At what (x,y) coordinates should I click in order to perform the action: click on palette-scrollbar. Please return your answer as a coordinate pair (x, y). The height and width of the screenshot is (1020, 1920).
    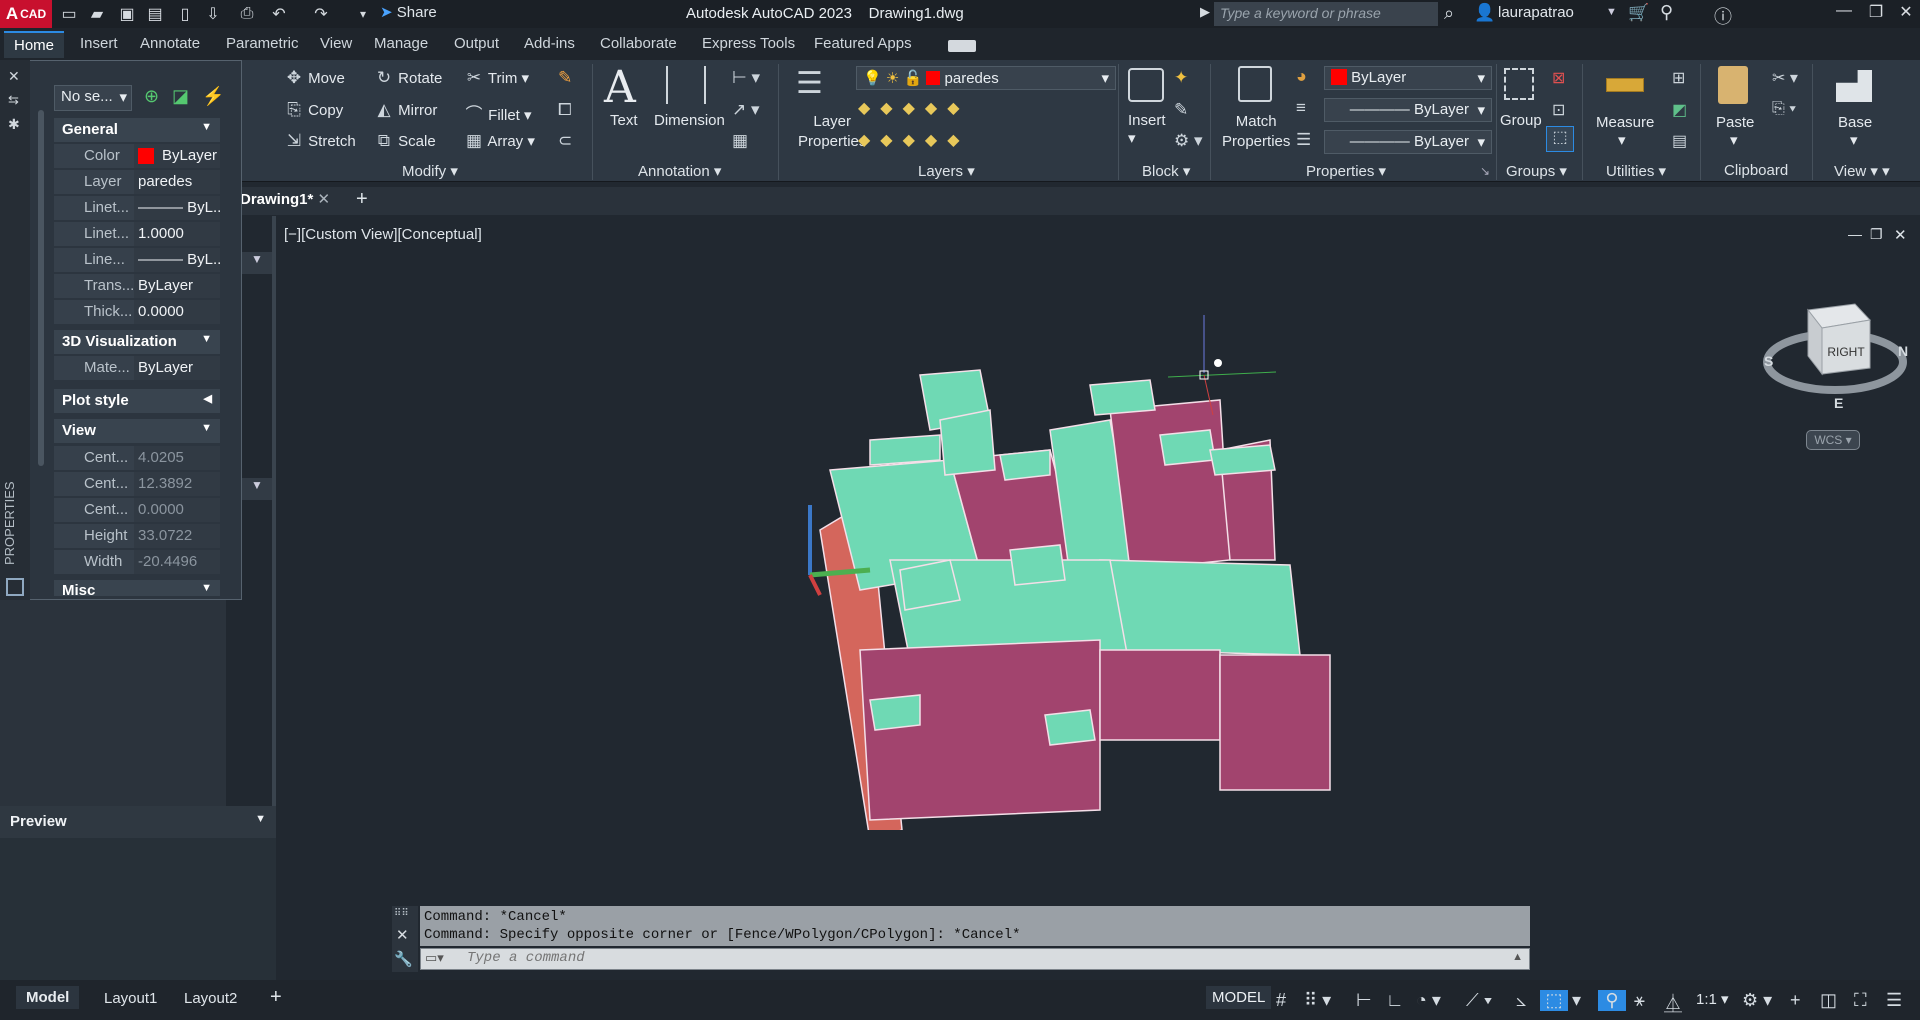
    Looking at the image, I should click on (41, 288).